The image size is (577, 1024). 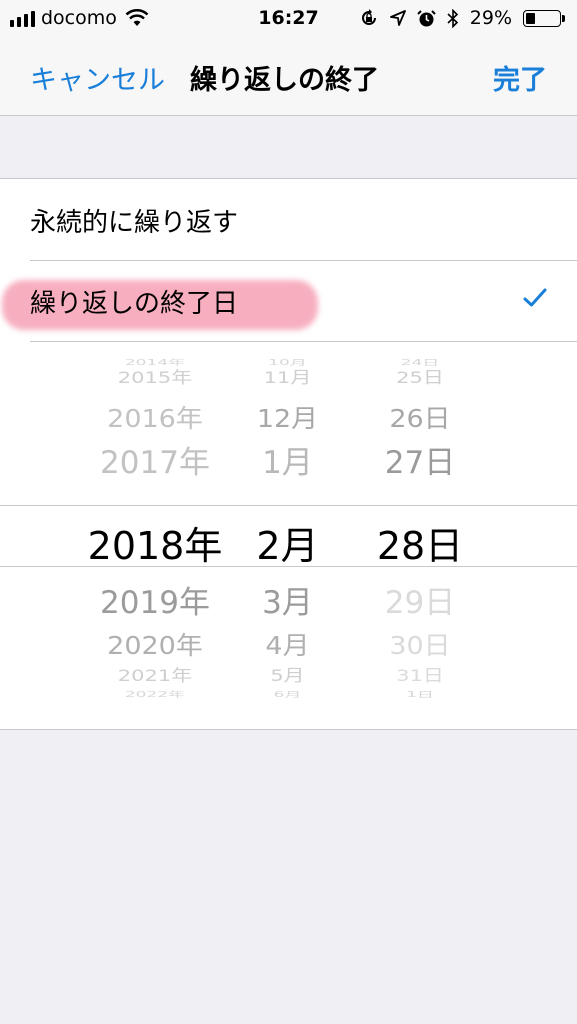 I want to click on picker-item: 3月, so click(x=287, y=599).